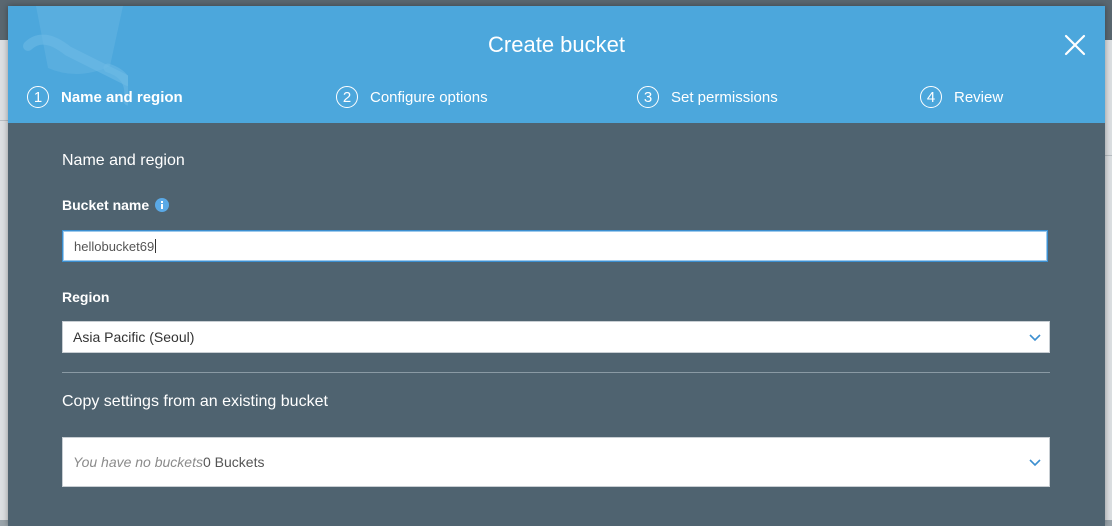 Image resolution: width=1112 pixels, height=526 pixels. Describe the element at coordinates (106, 205) in the screenshot. I see `bucket-name-label: Bucket name` at that location.